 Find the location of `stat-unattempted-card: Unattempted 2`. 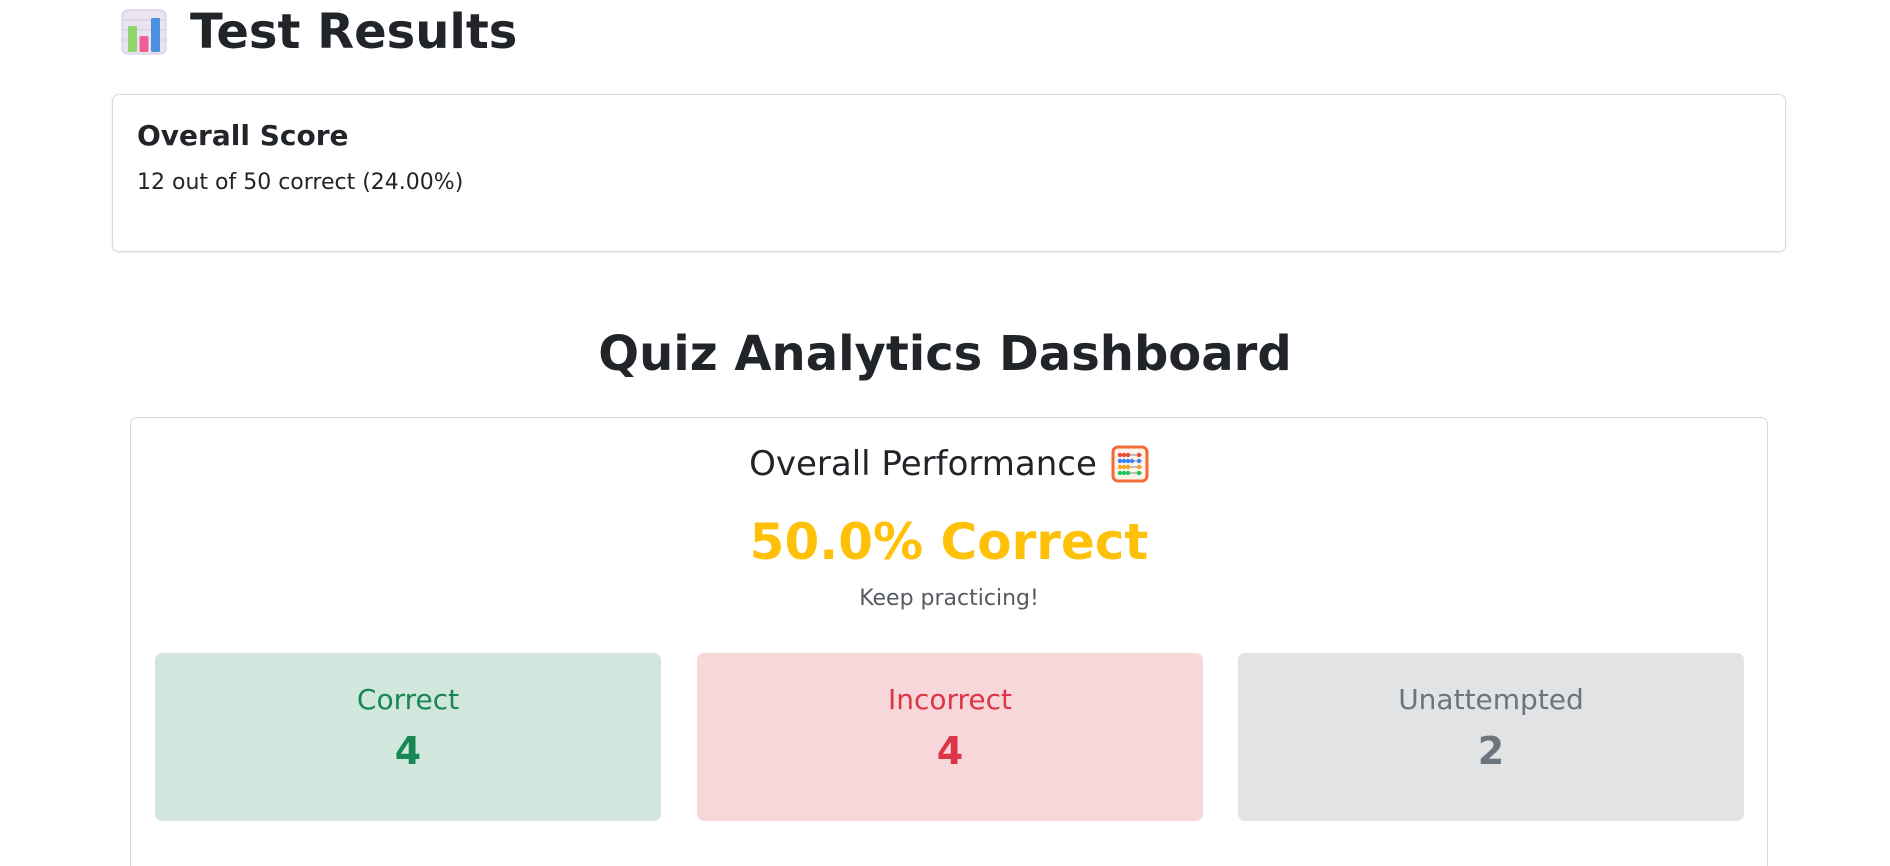

stat-unattempted-card: Unattempted 2 is located at coordinates (1491, 737).